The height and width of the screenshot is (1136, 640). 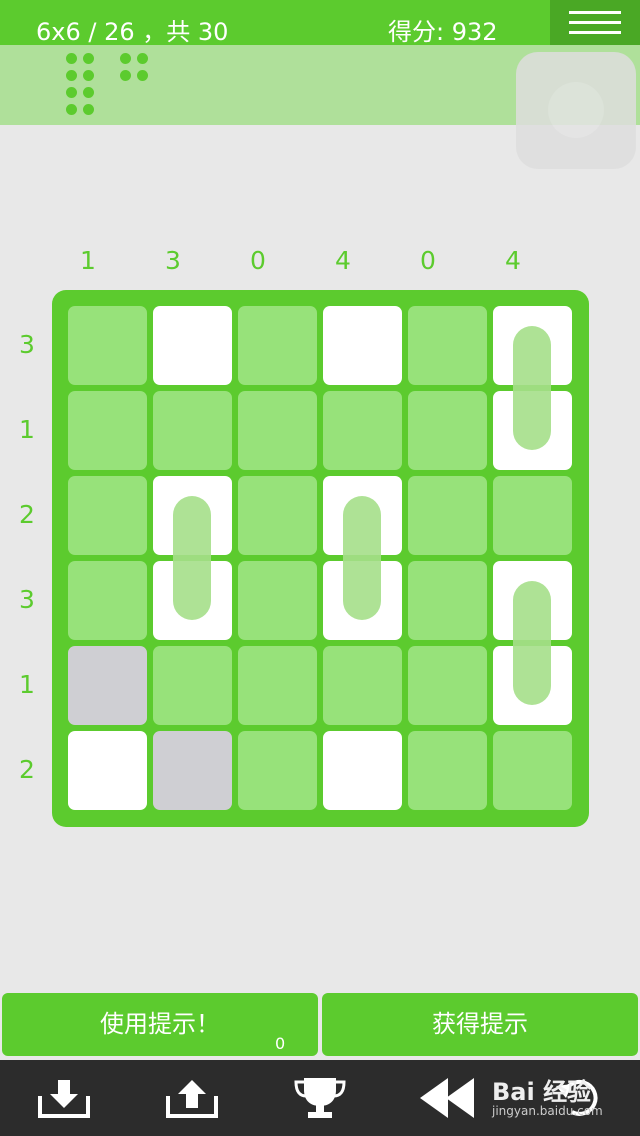 I want to click on menu-button, so click(x=595, y=22).